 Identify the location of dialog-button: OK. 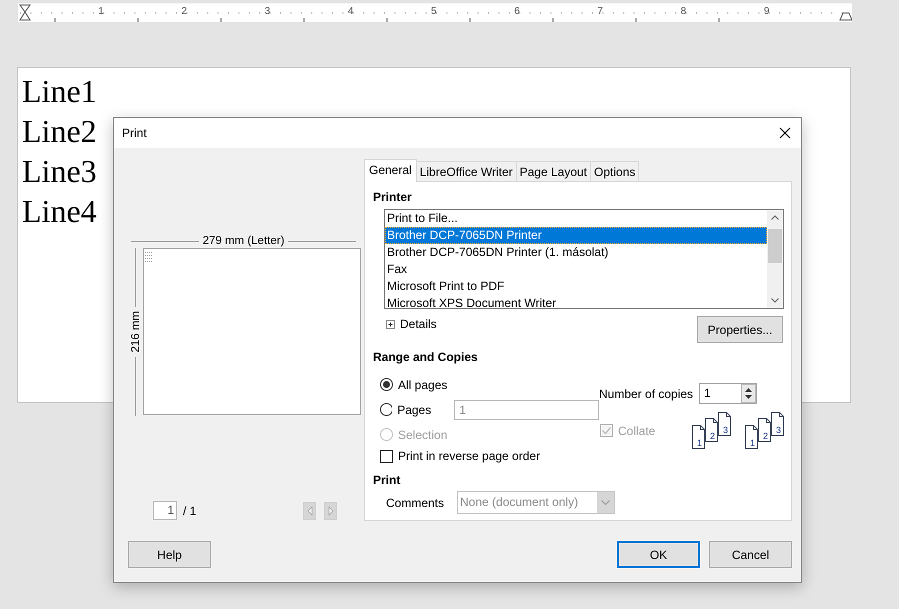
(658, 554).